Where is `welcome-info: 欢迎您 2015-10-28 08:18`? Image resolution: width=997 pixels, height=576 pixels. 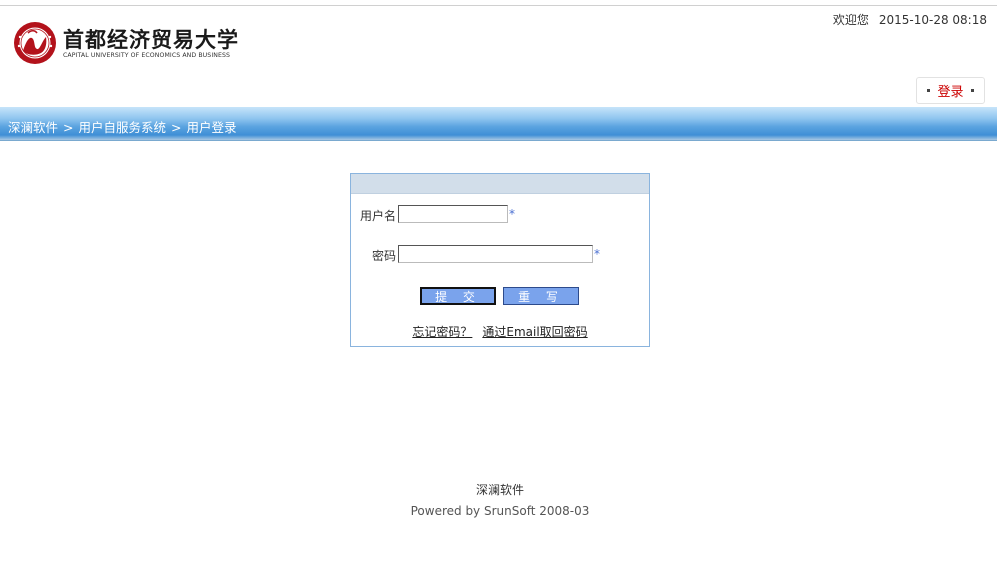 welcome-info: 欢迎您 2015-10-28 08:18 is located at coordinates (910, 19).